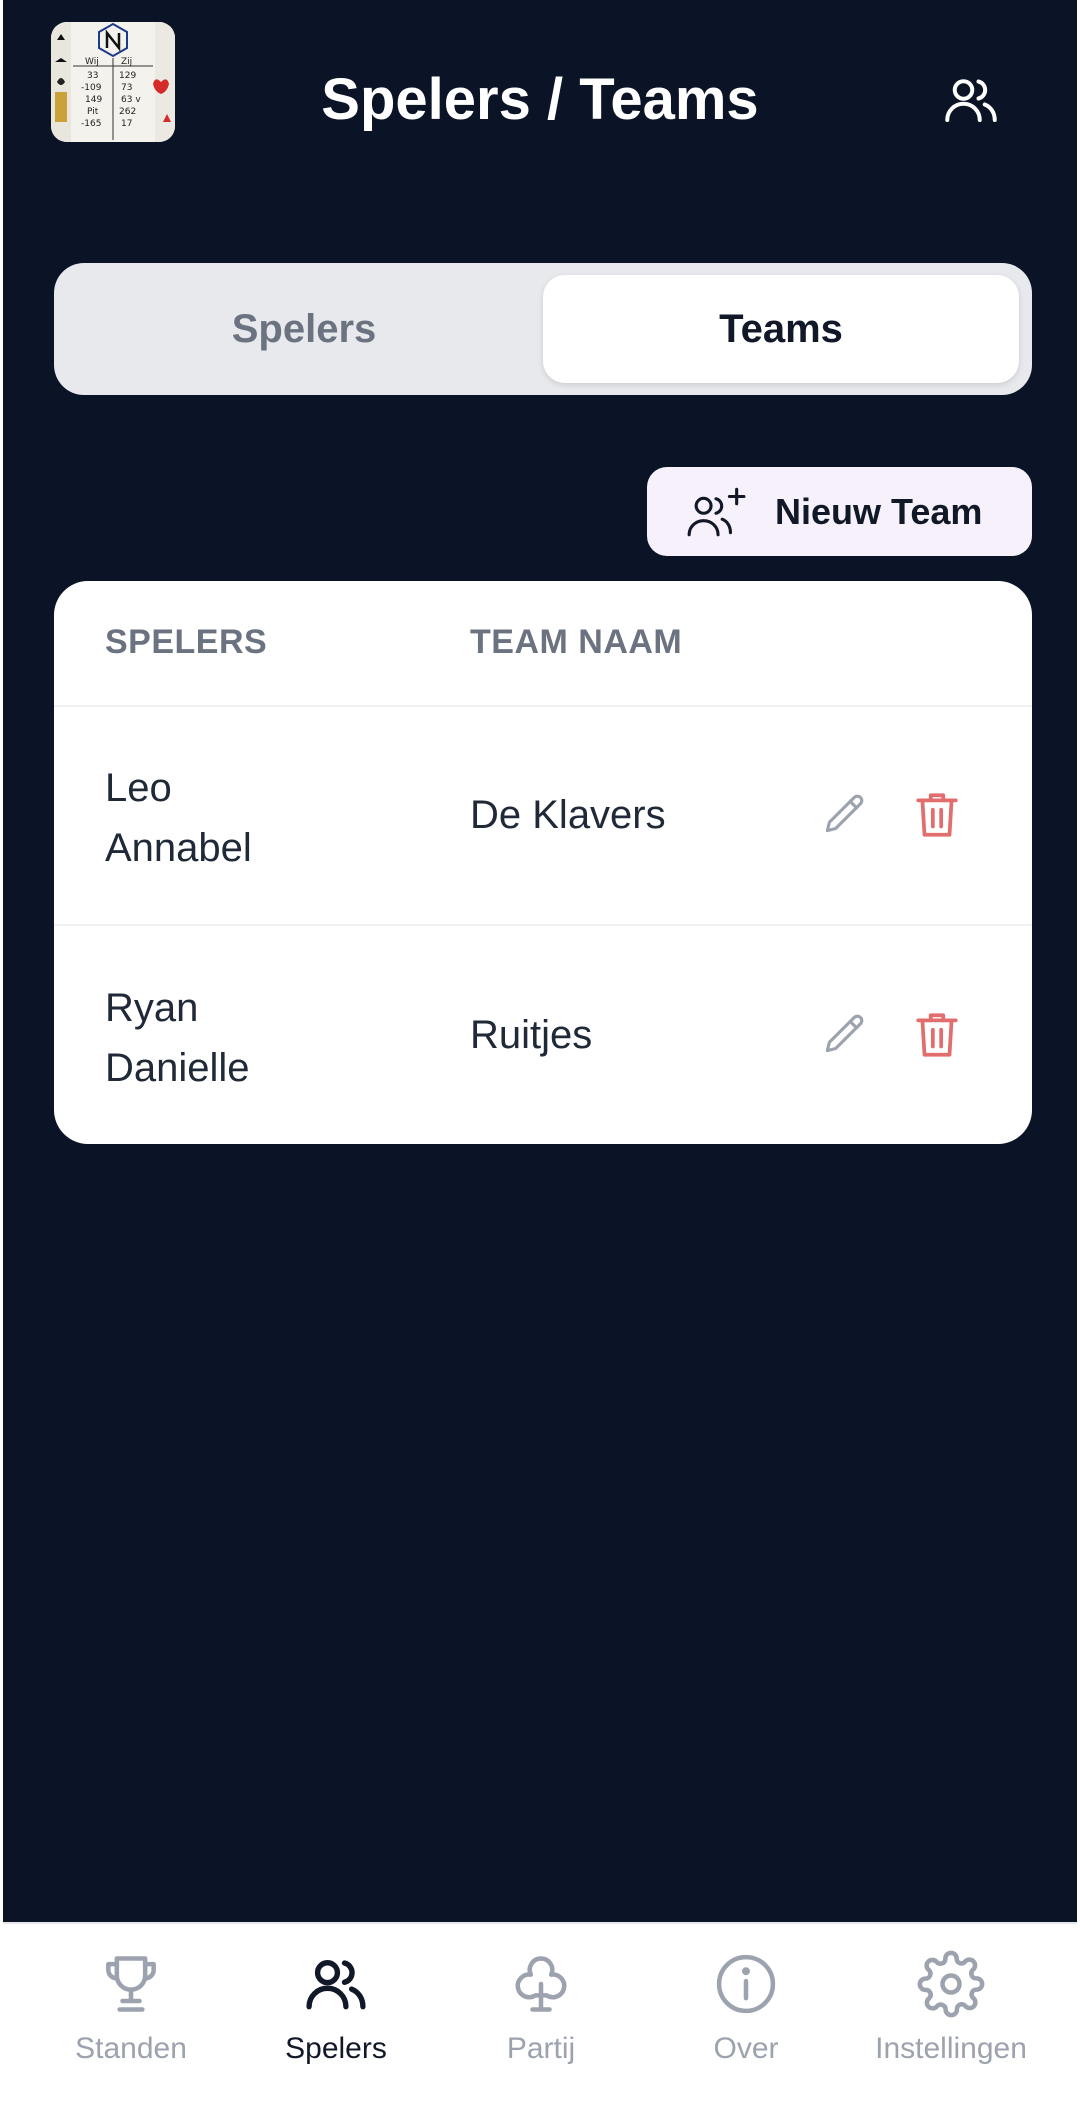 The height and width of the screenshot is (2111, 1080). Describe the element at coordinates (304, 329) in the screenshot. I see `tab-spelers: Spelers` at that location.